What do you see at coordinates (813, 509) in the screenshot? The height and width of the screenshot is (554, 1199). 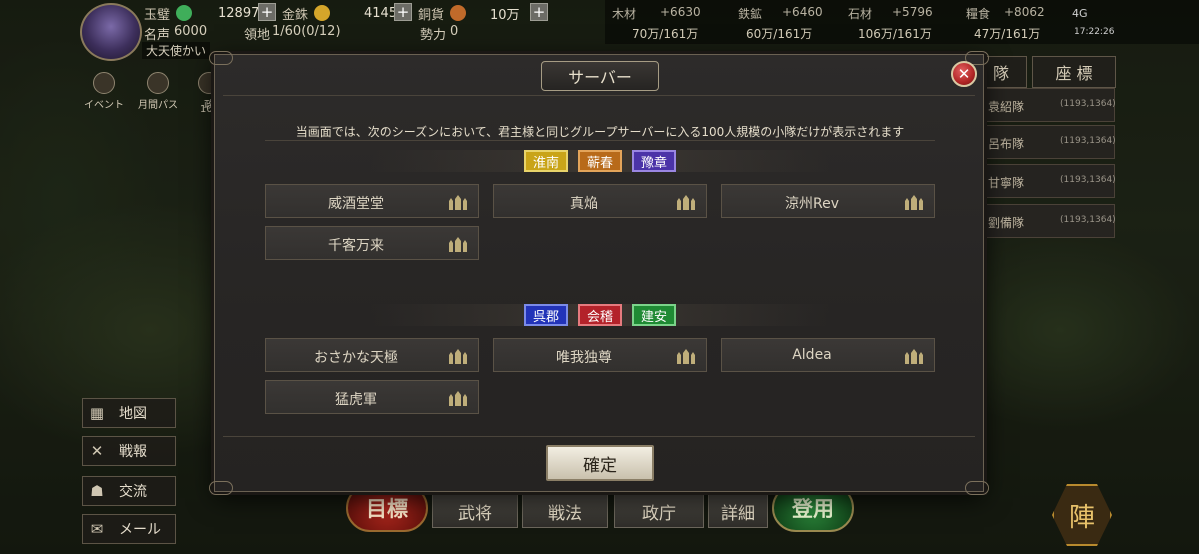 I see `recruit-label: 登用` at bounding box center [813, 509].